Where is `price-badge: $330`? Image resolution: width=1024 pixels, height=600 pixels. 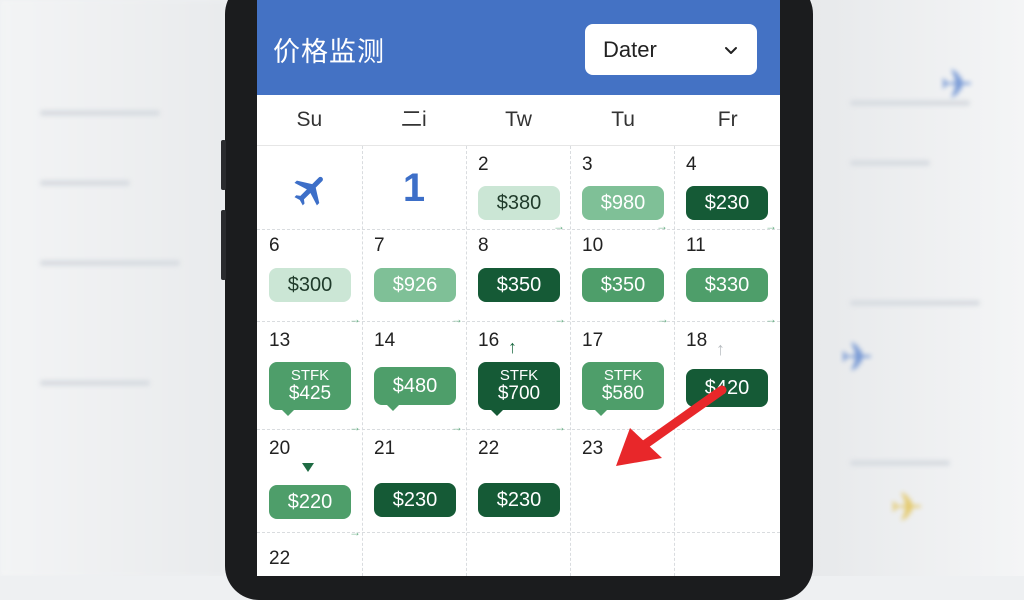 price-badge: $330 is located at coordinates (727, 285).